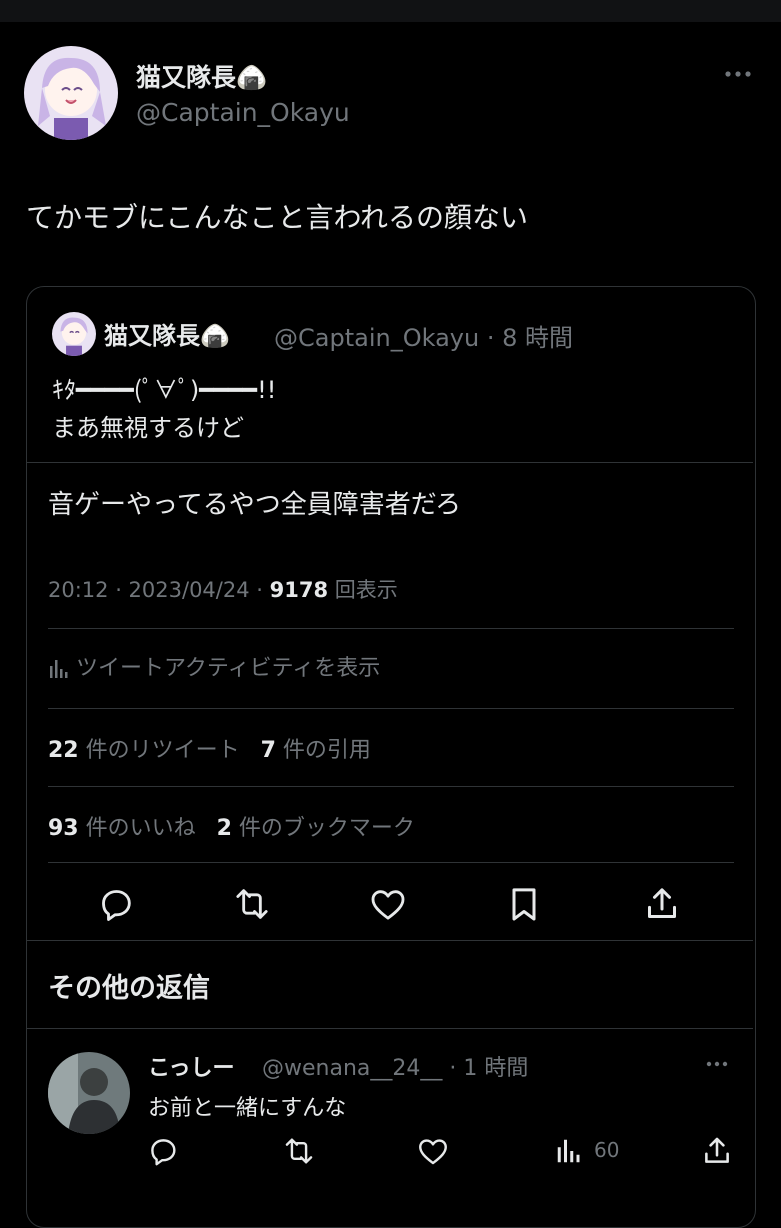  What do you see at coordinates (137, 828) in the screenshot?
I see `likes-label: 件のいいね` at bounding box center [137, 828].